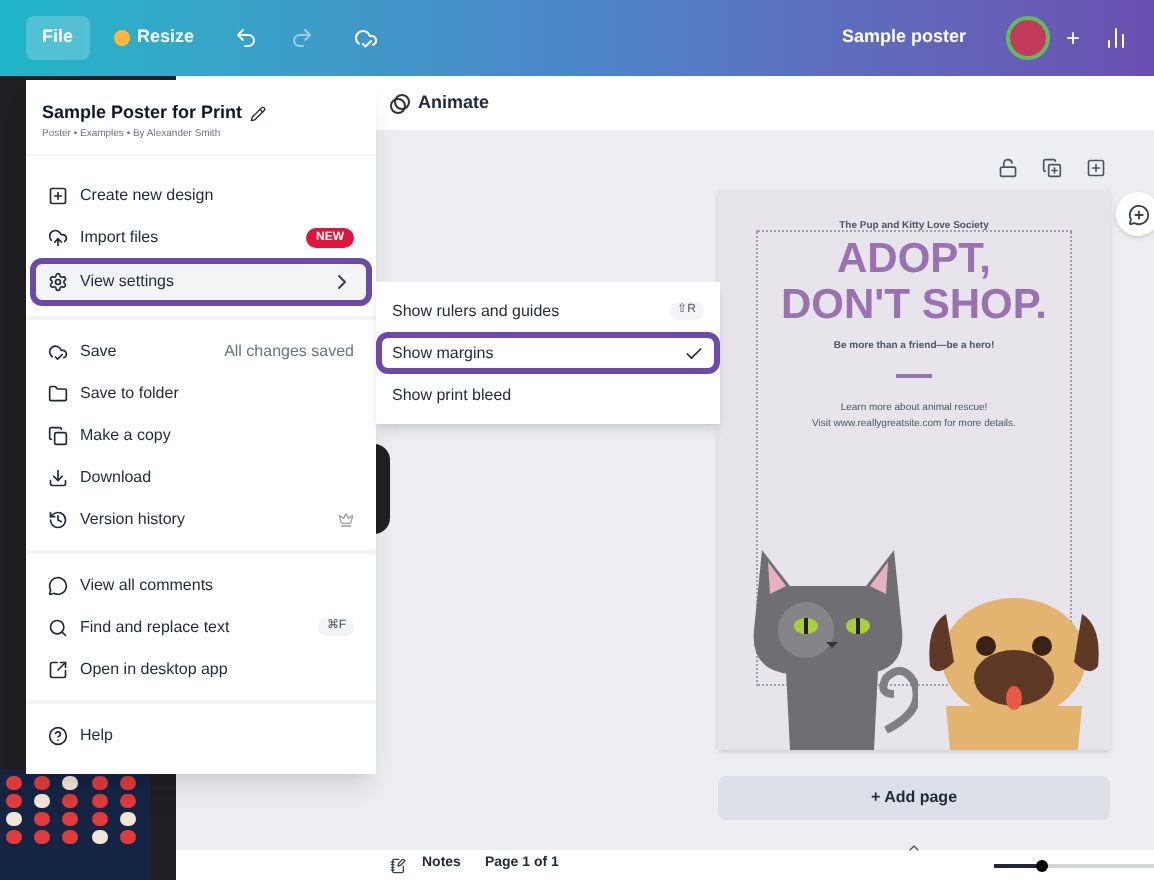 This screenshot has width=1154, height=880. What do you see at coordinates (58, 477) in the screenshot?
I see `download-icon` at bounding box center [58, 477].